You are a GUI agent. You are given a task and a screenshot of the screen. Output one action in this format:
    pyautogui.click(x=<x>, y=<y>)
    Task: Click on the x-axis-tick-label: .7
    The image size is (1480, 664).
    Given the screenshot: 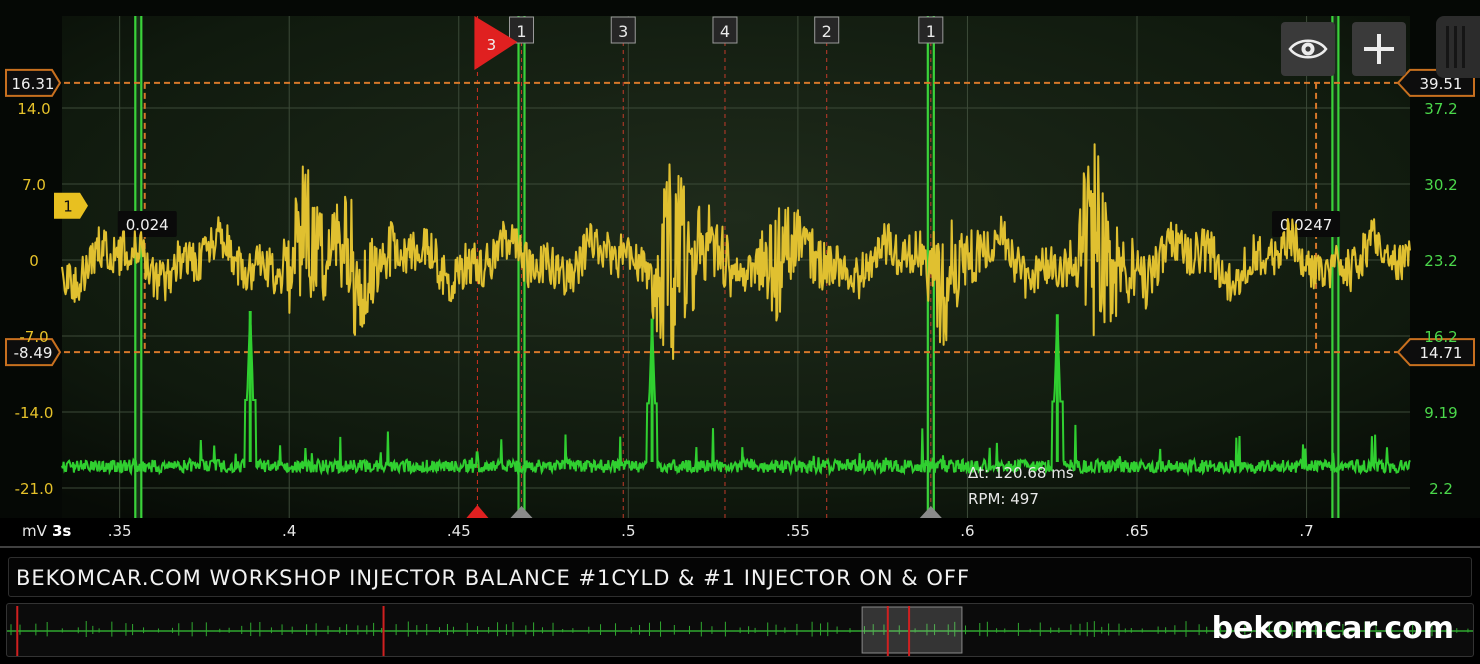 What is the action you would take?
    pyautogui.click(x=1306, y=531)
    